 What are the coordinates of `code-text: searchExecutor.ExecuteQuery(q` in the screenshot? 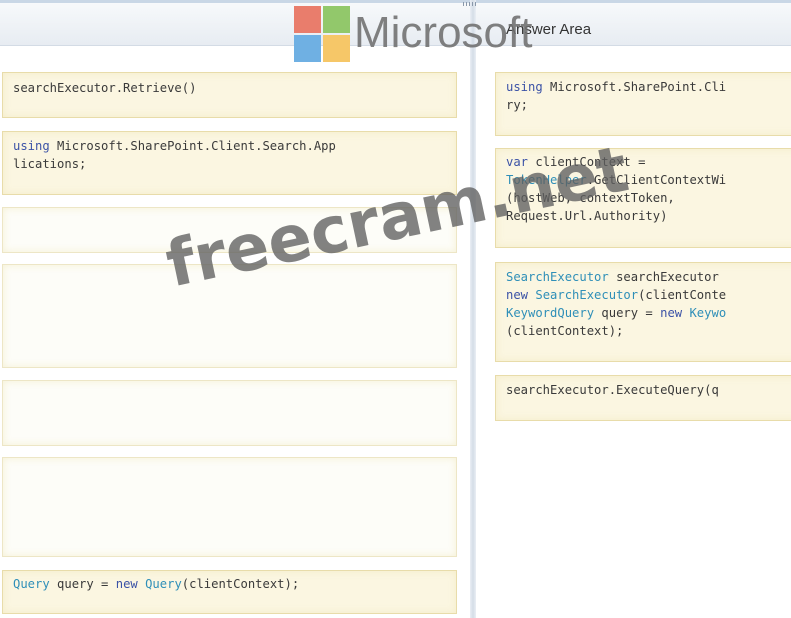 It's located at (612, 390).